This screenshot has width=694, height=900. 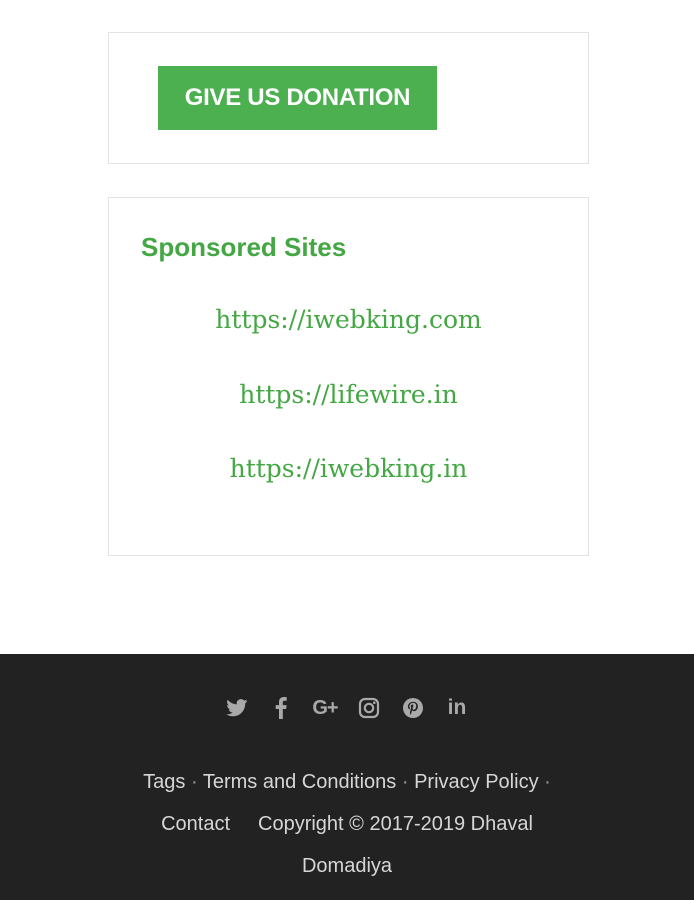 What do you see at coordinates (244, 247) in the screenshot?
I see `sponsored-sites-title: Sponsored Sites` at bounding box center [244, 247].